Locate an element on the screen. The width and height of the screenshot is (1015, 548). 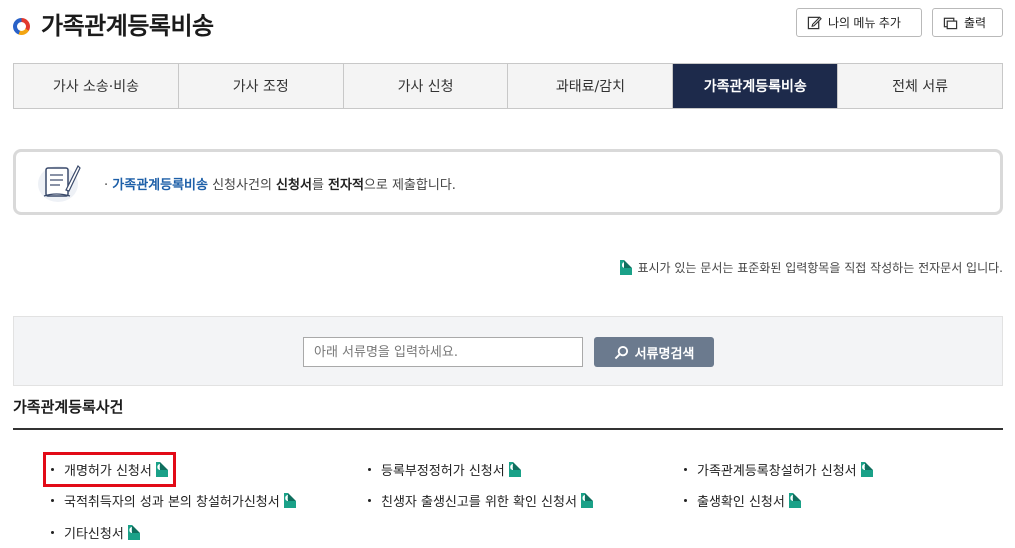
legend-text: 표시가 있는 문서는 표준화된 입력항목을 직접 작성하는 전자문서 입니다. is located at coordinates (820, 268).